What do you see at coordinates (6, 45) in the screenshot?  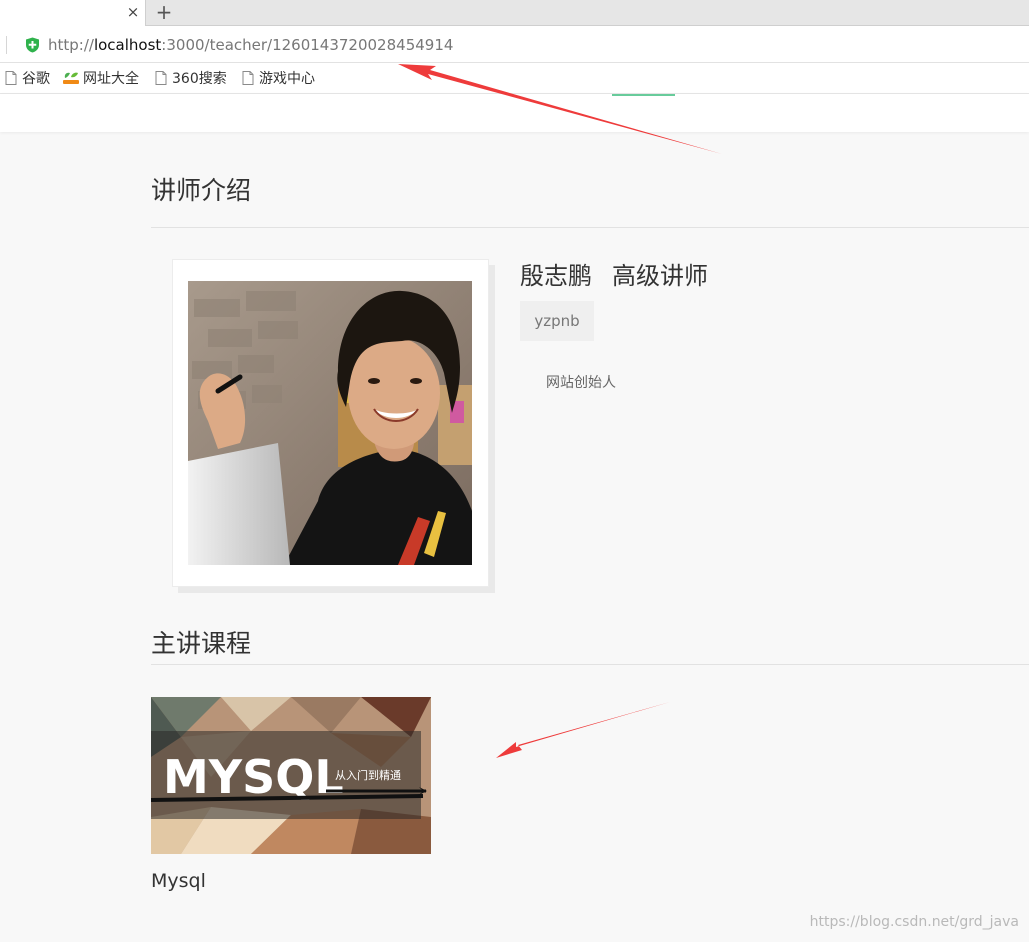 I see `address-divider` at bounding box center [6, 45].